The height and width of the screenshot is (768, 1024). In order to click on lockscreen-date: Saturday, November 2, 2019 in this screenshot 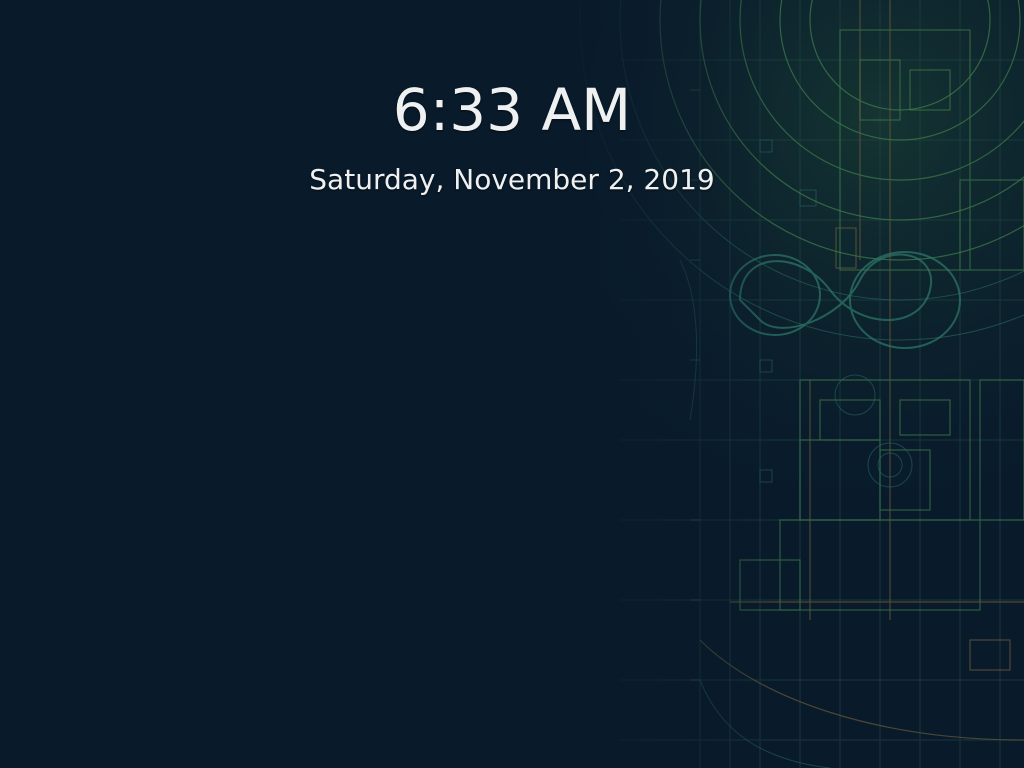, I will do `click(512, 179)`.